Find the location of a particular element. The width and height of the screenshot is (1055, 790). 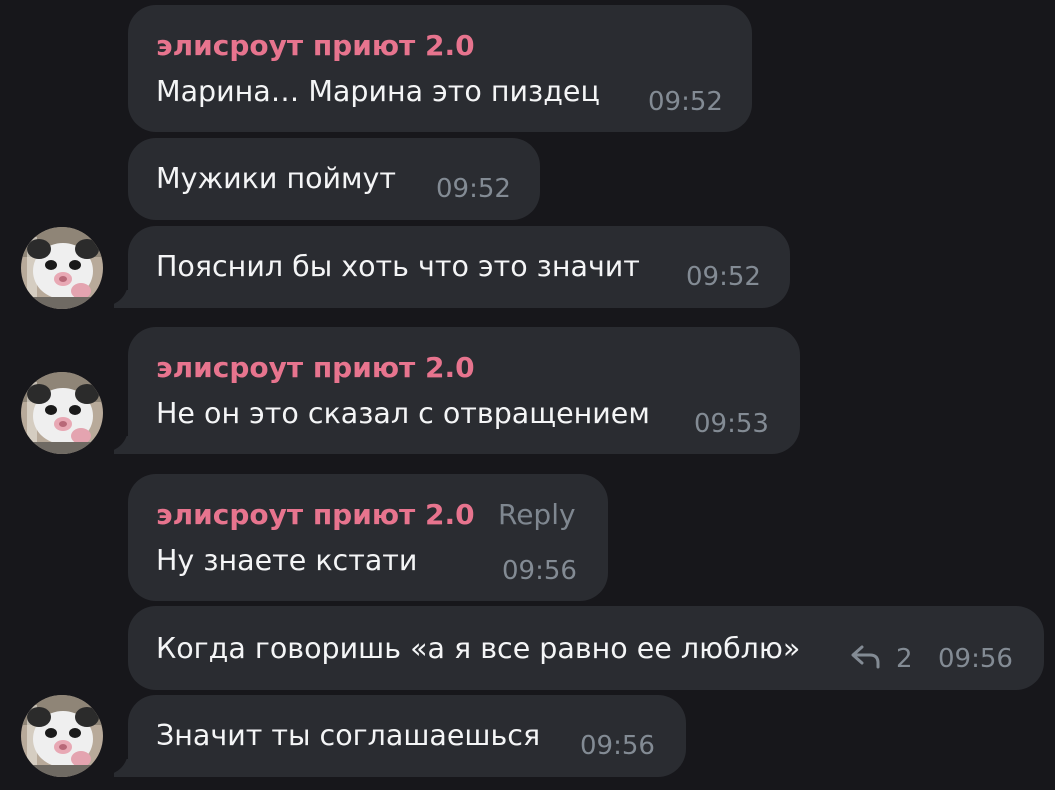

message-text: Когда говоришь «а я все равно ее люблю» is located at coordinates (478, 648).